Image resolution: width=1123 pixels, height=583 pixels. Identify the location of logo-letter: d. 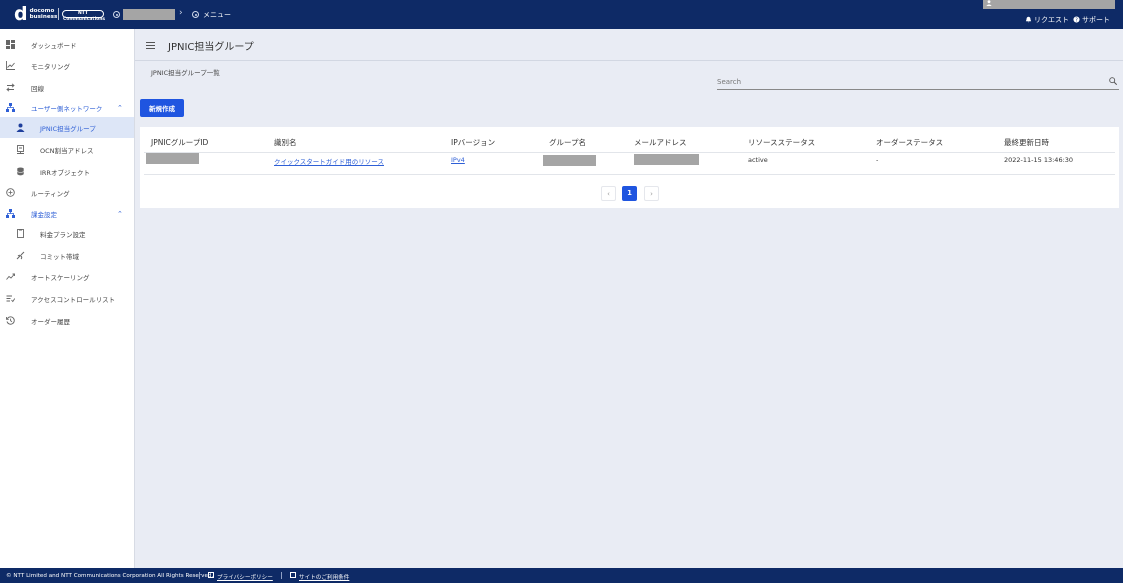
(21, 14).